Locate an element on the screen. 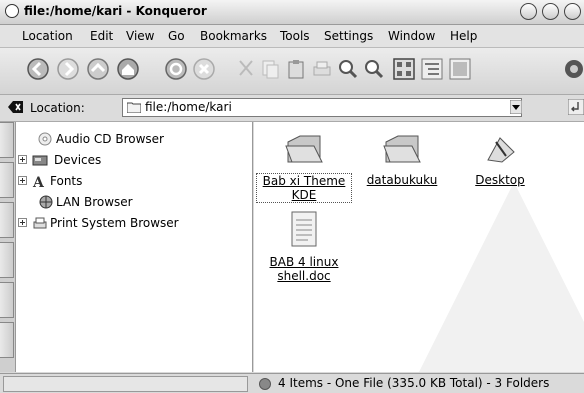 The width and height of the screenshot is (584, 393). fonts-icon: A is located at coordinates (38, 182).